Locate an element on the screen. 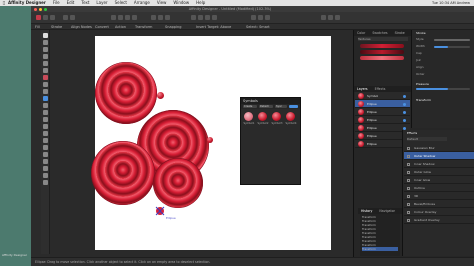 Image resolution: width=474 pixels, height=266 pixels. text-icon is located at coordinates (267, 17).